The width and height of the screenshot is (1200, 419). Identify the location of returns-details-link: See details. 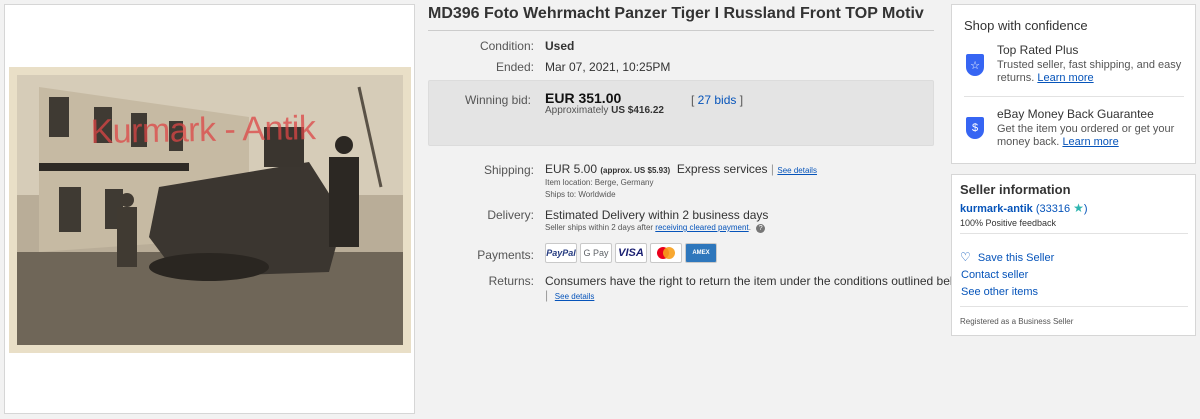
(575, 296).